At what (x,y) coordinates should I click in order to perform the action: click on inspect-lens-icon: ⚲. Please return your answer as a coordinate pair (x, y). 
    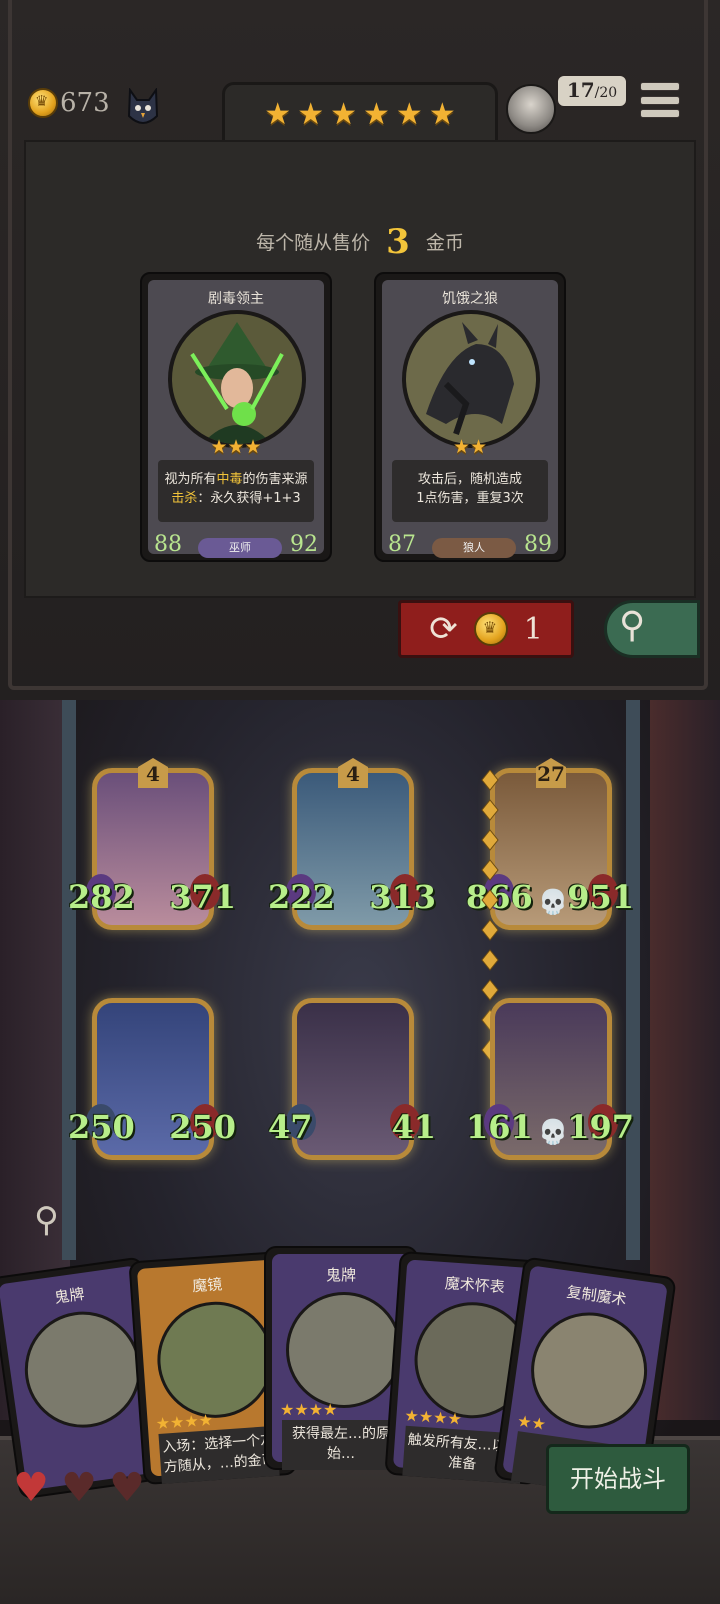
    Looking at the image, I should click on (54, 1225).